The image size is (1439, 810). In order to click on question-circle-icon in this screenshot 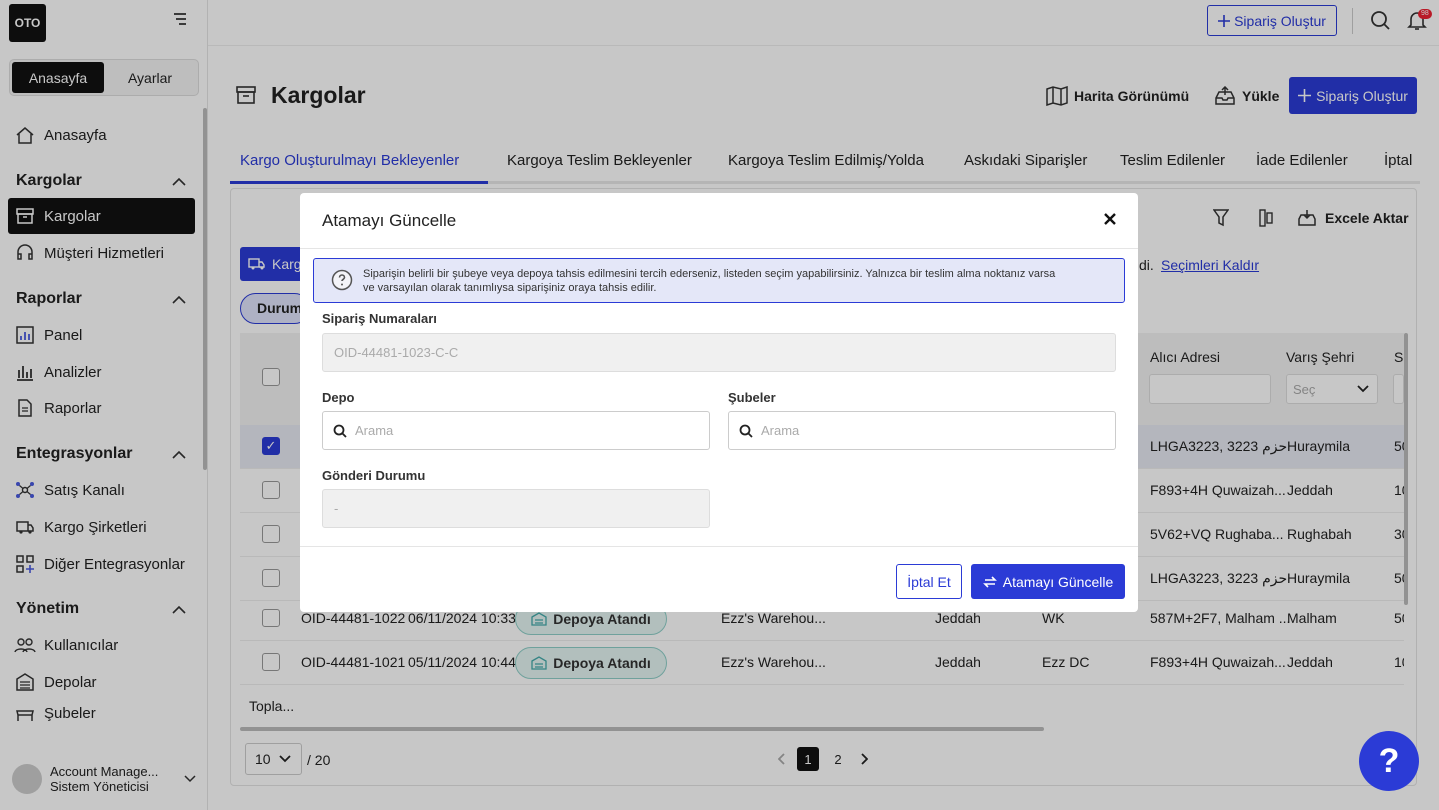, I will do `click(342, 280)`.